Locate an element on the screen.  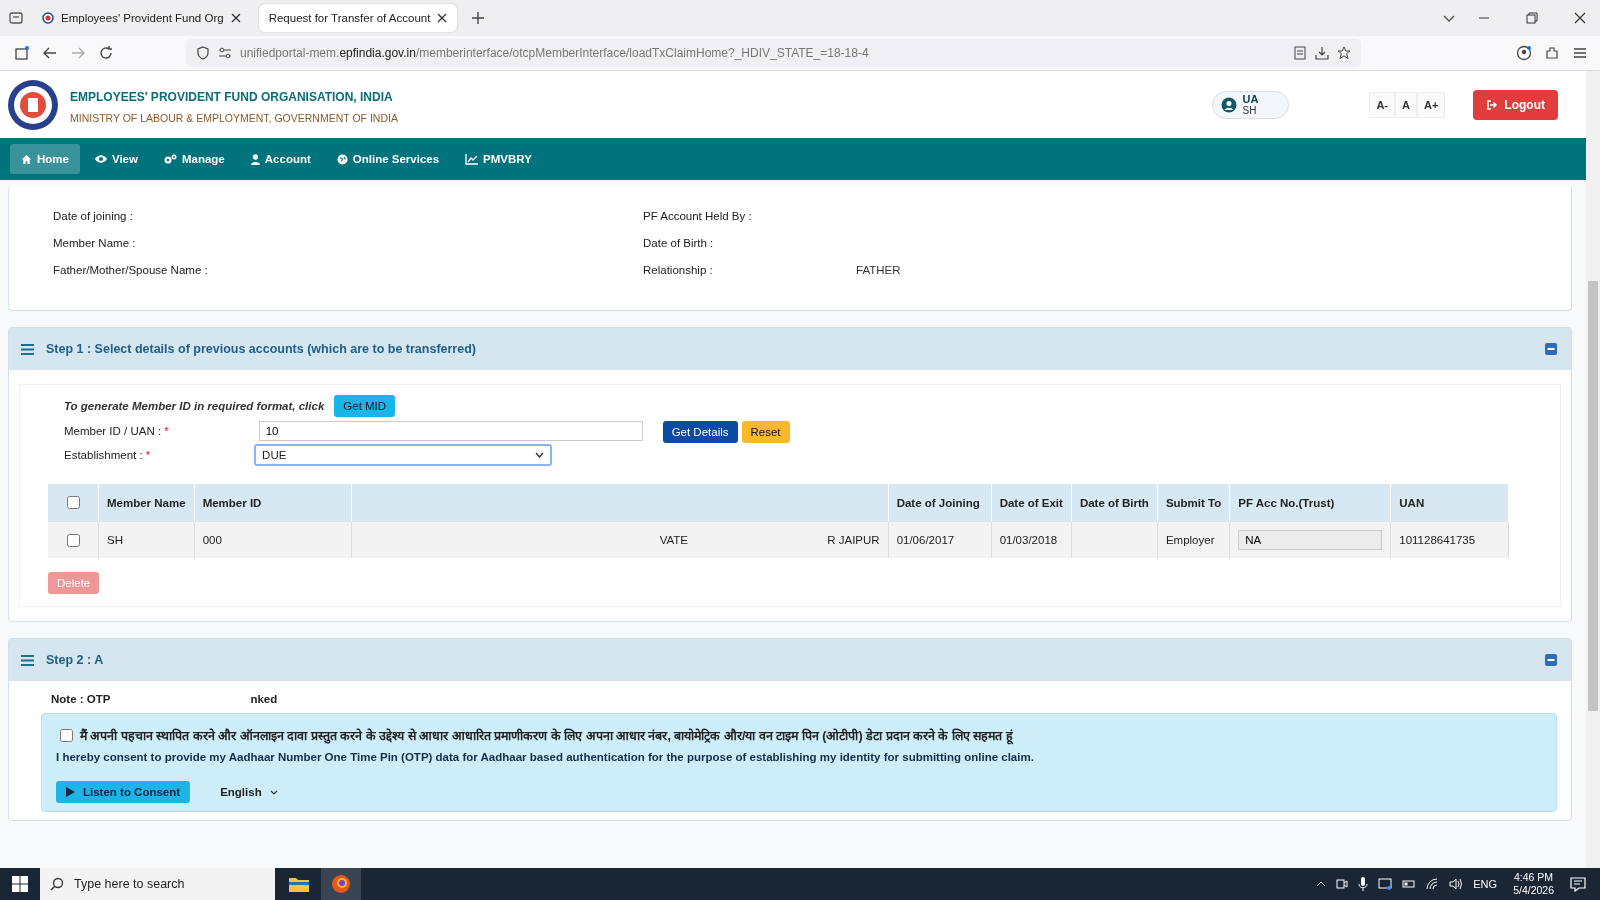
microphone-icon is located at coordinates (1363, 884).